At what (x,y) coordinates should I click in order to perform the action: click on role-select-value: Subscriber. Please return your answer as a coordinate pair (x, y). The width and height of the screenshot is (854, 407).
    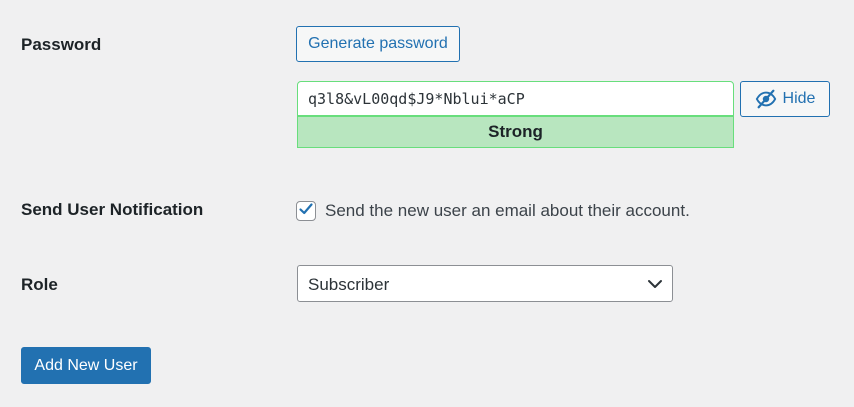
    Looking at the image, I should click on (349, 284).